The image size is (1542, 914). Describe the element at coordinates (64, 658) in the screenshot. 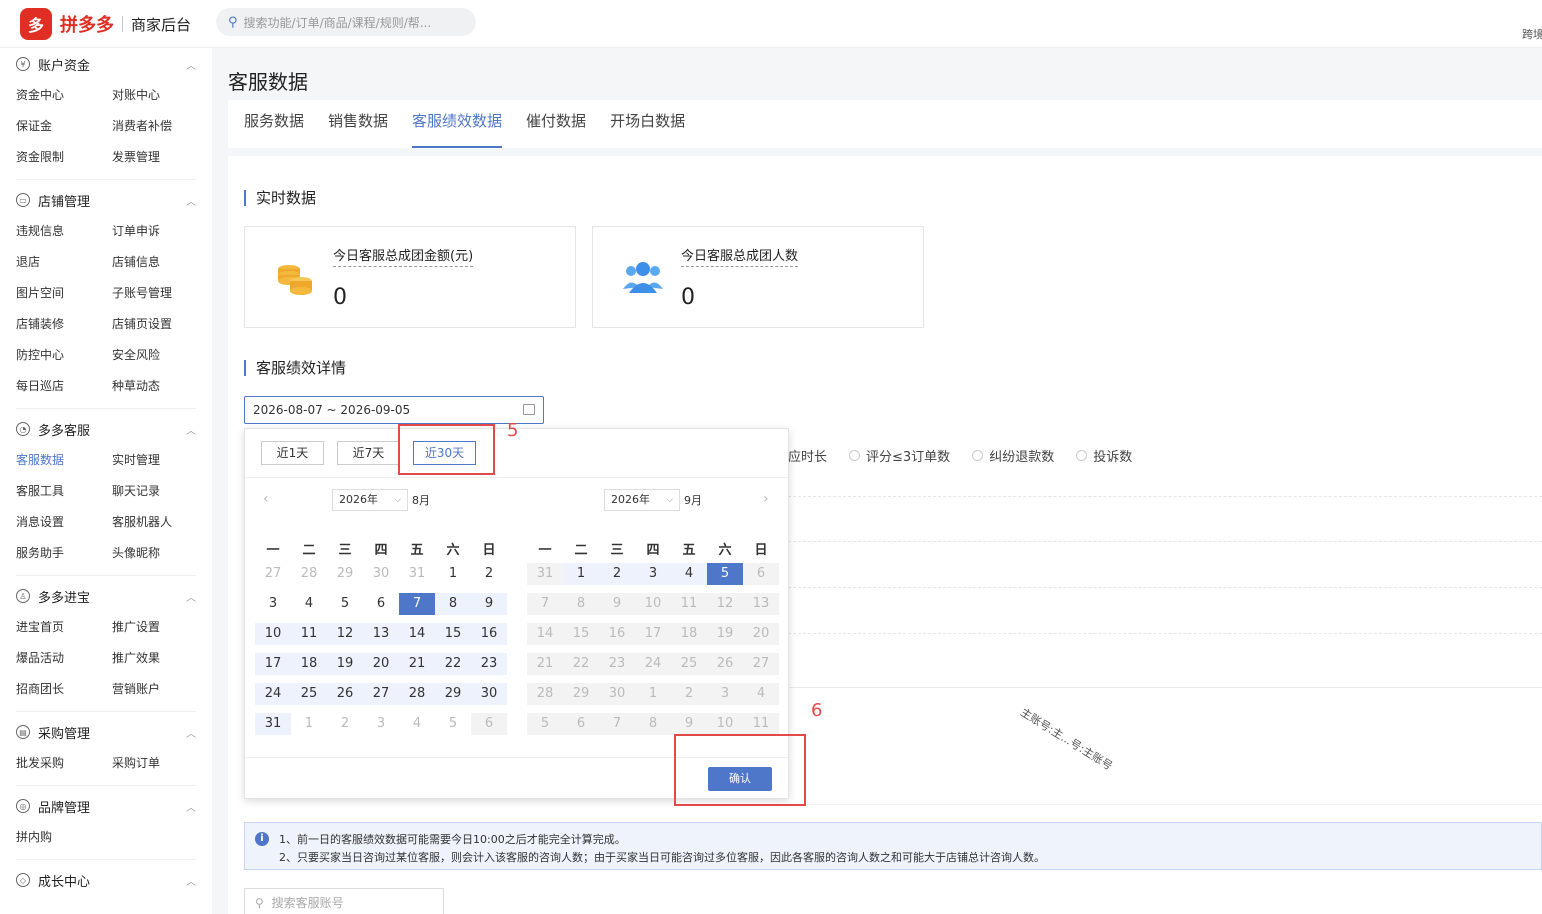

I see `sidebar-item: 爆品活动` at that location.